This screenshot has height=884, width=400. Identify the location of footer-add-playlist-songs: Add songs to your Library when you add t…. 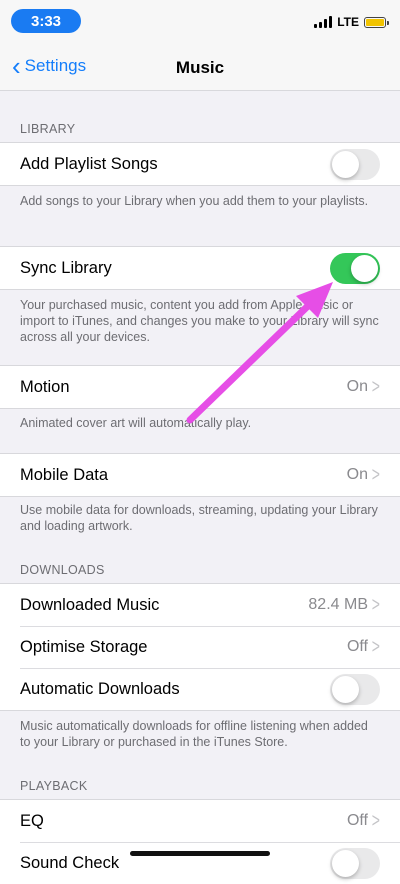
(194, 201).